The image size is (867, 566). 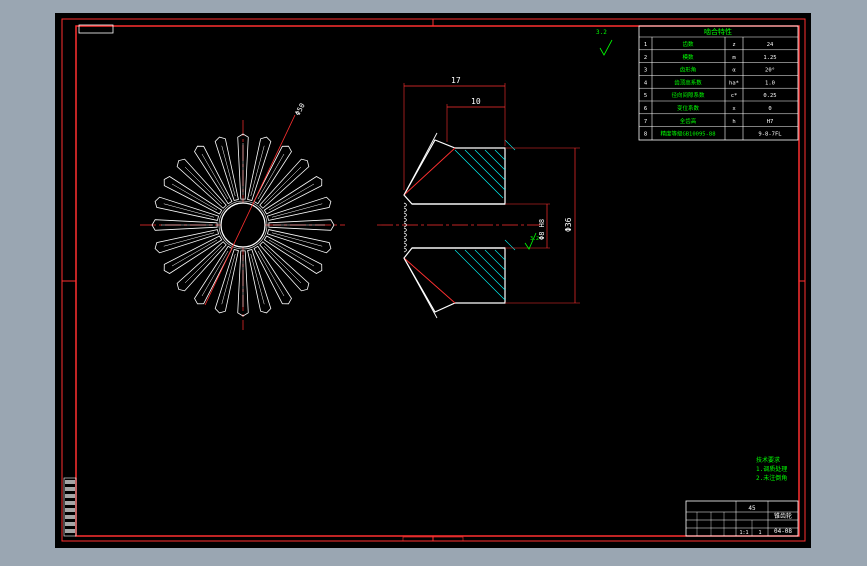 I want to click on param-table-header: 啮合特性, so click(x=718, y=31).